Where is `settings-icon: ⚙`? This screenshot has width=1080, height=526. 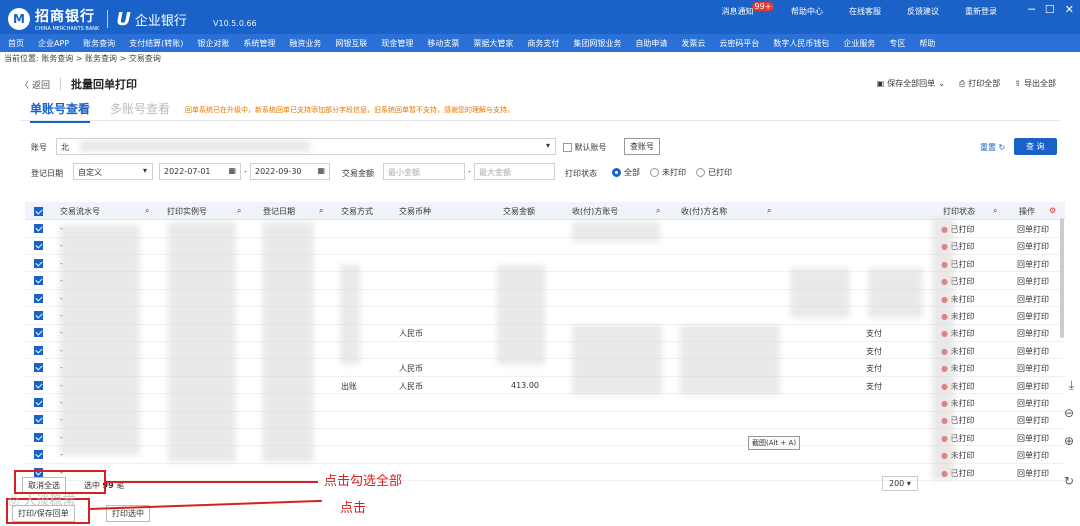 settings-icon: ⚙ is located at coordinates (1052, 210).